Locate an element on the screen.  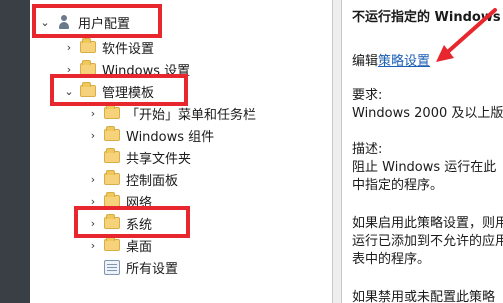
if-disabled-line: 如果禁用或未配置此策略 is located at coordinates (424, 296).